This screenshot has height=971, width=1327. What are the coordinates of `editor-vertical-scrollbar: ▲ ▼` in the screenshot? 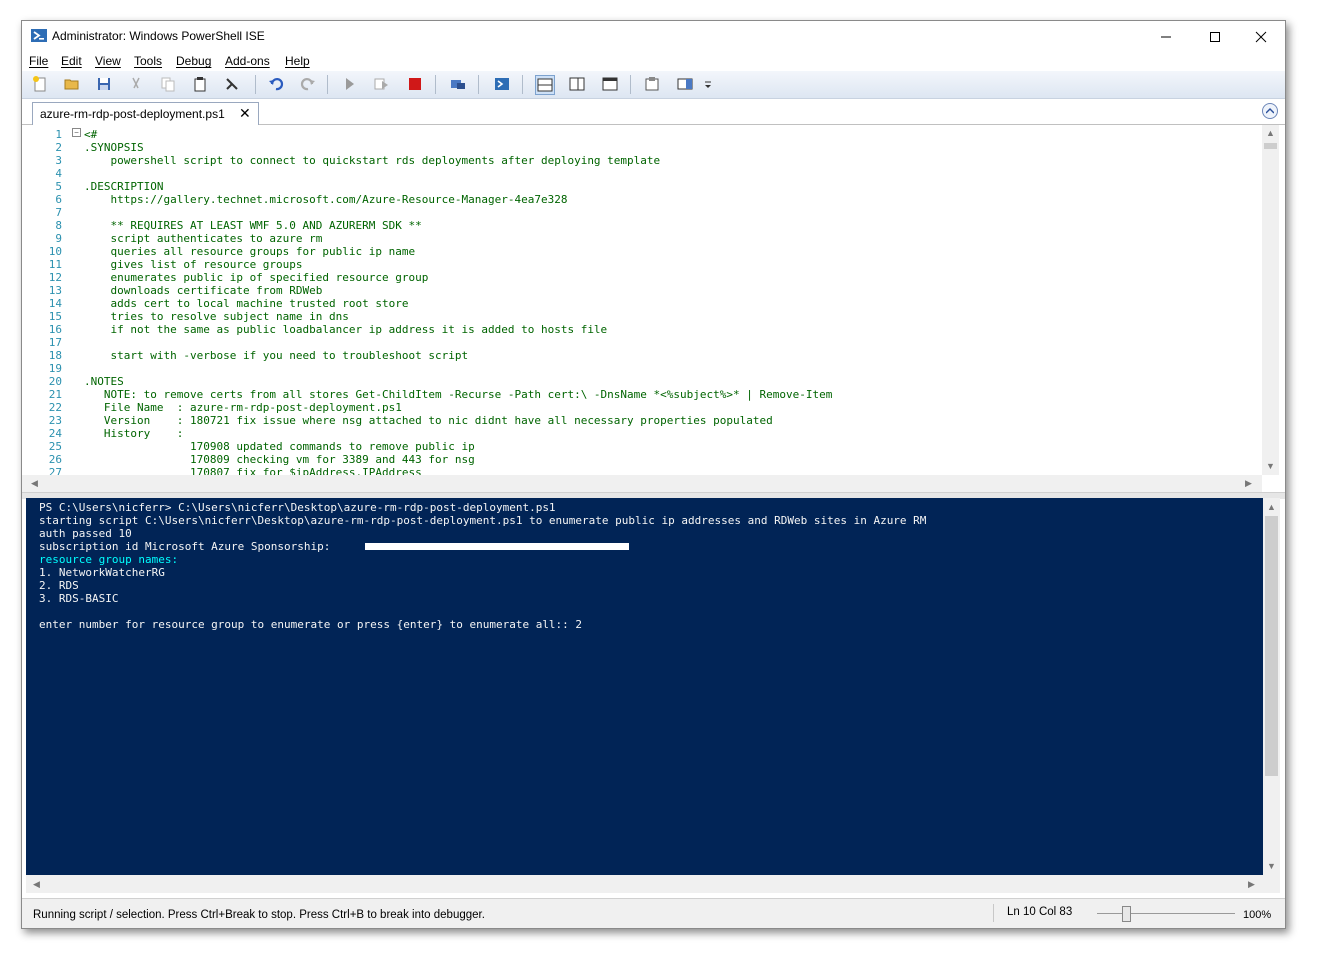 It's located at (1270, 300).